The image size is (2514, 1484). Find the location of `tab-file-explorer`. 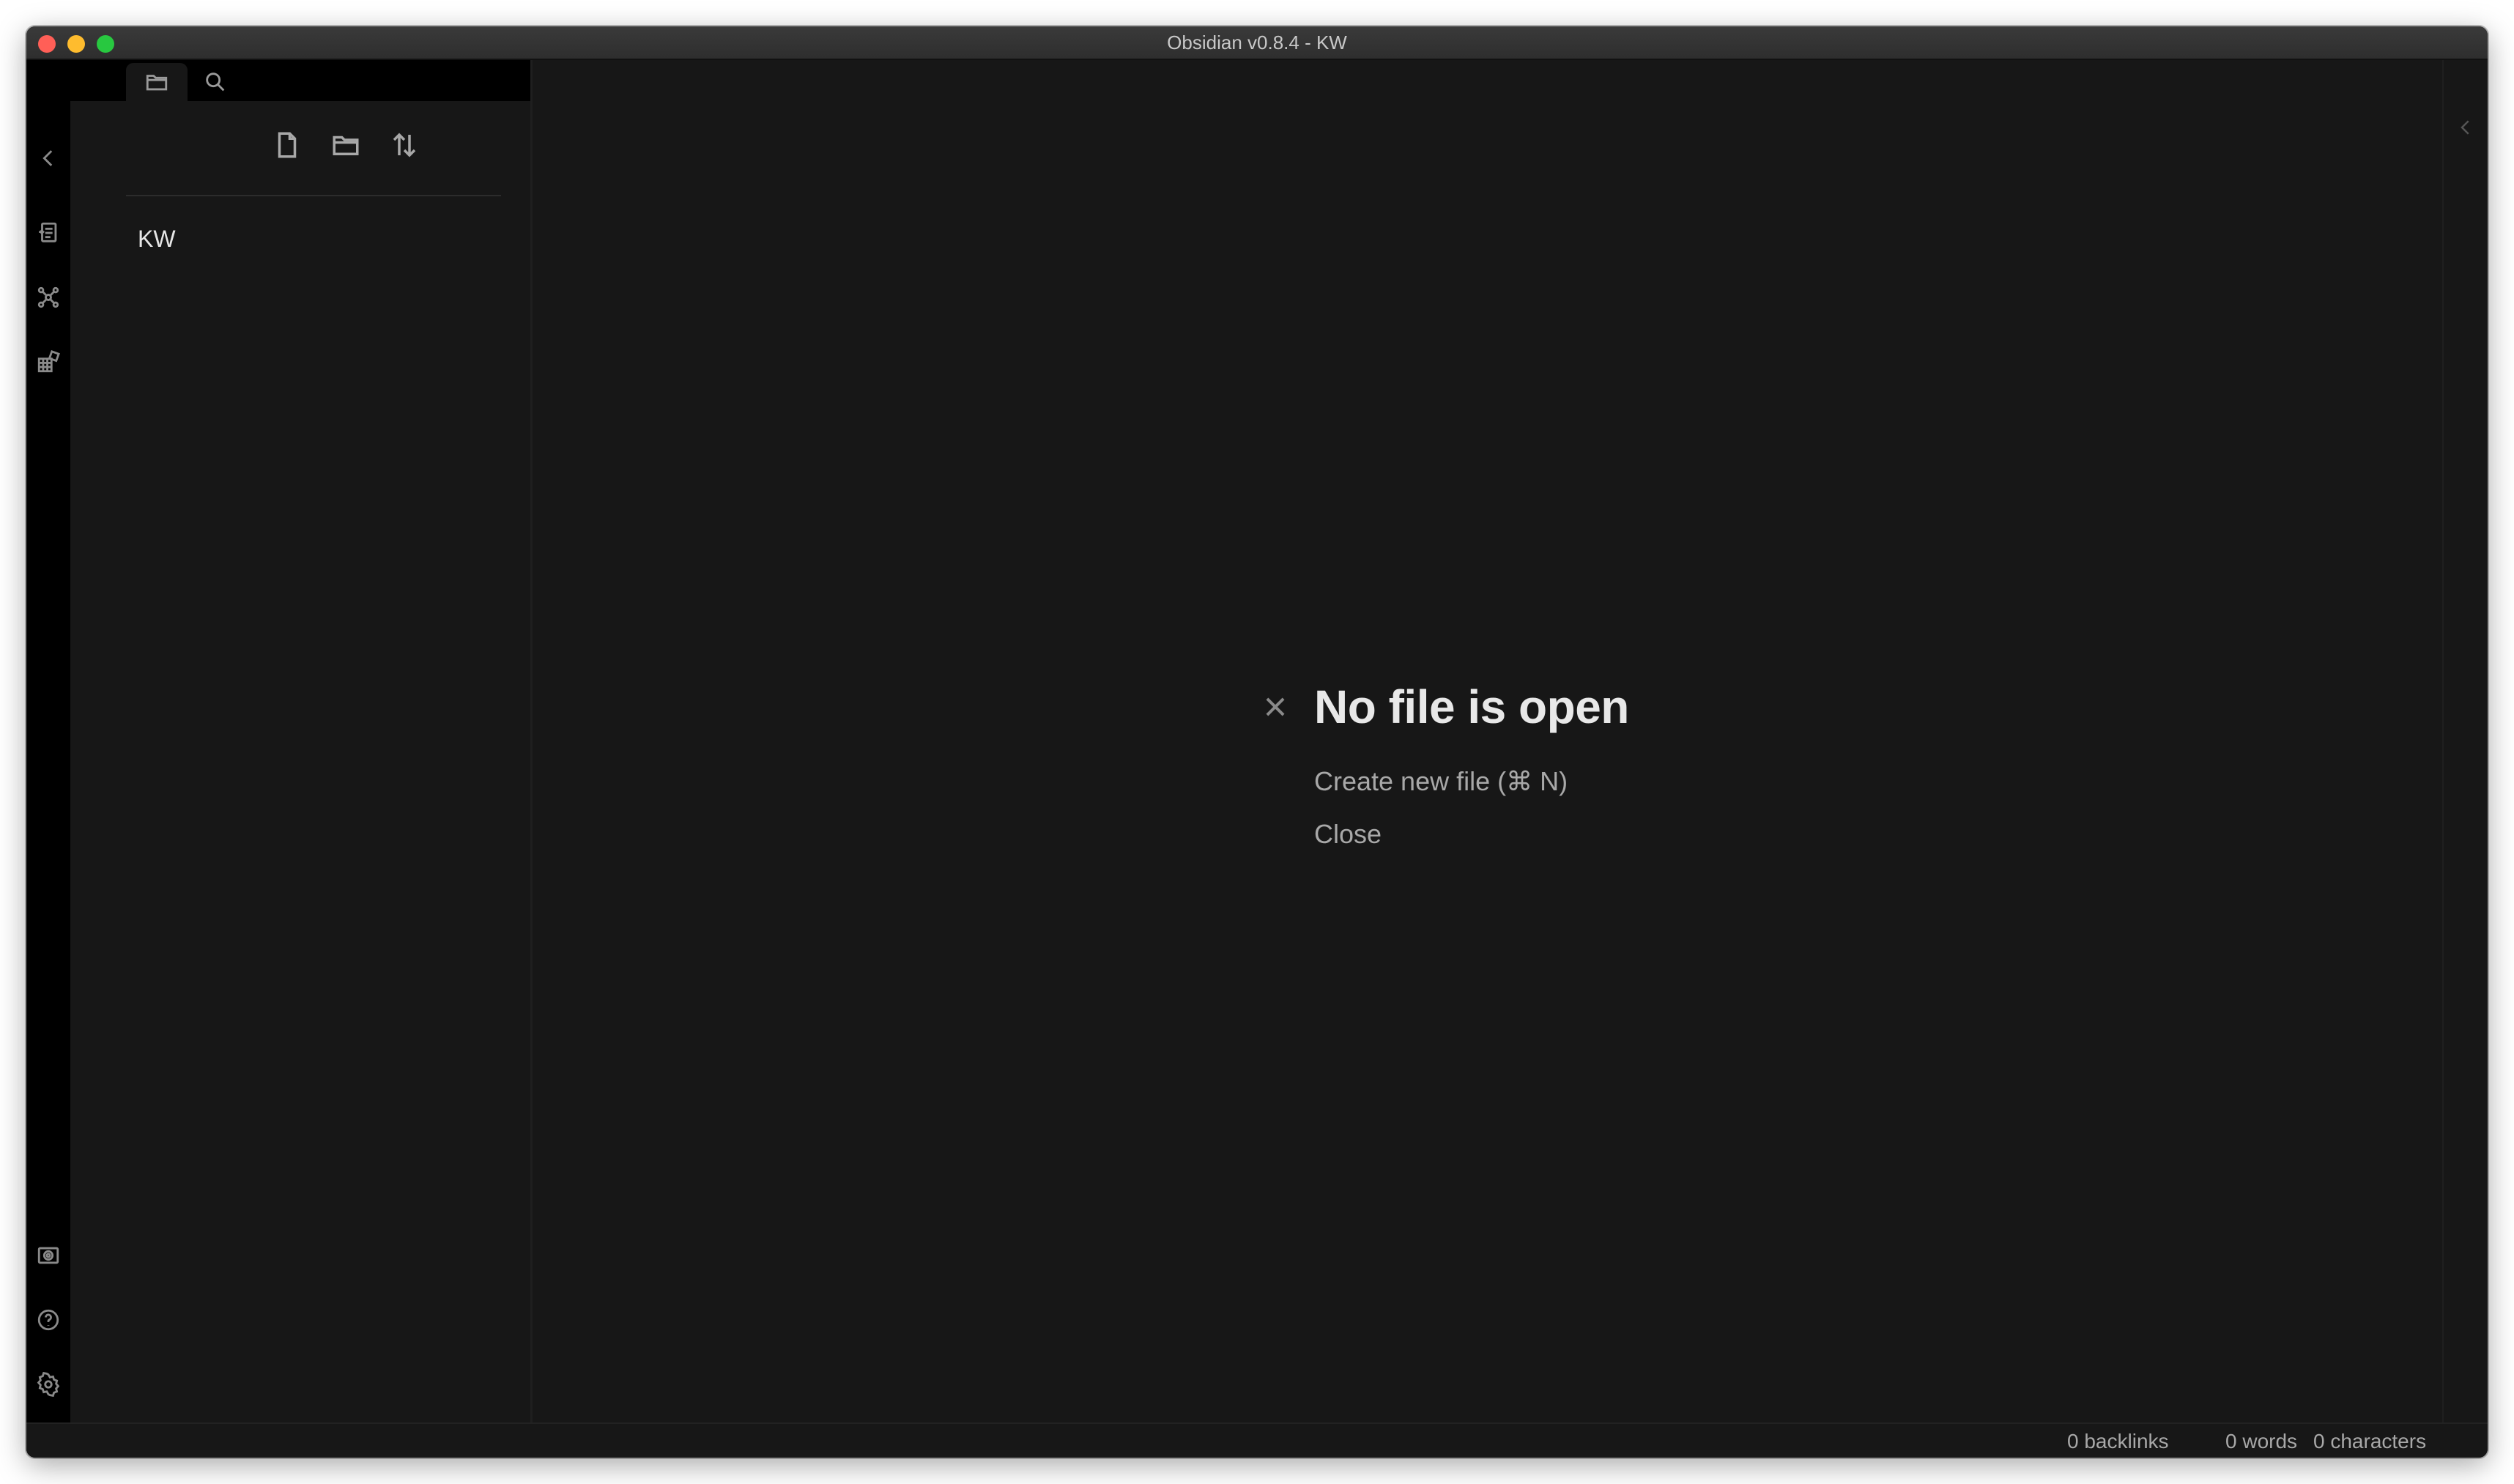

tab-file-explorer is located at coordinates (157, 82).